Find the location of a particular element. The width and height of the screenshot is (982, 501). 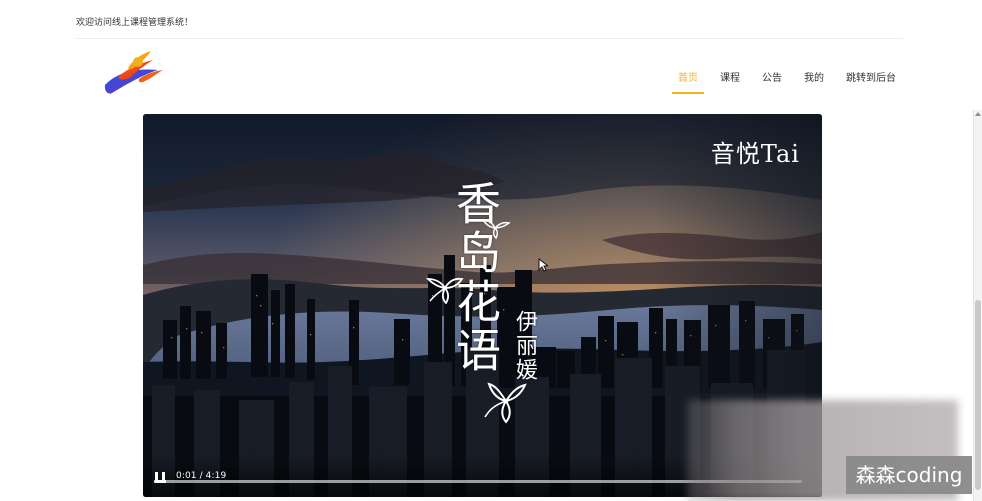

mouse-cursor-icon is located at coordinates (544, 264).